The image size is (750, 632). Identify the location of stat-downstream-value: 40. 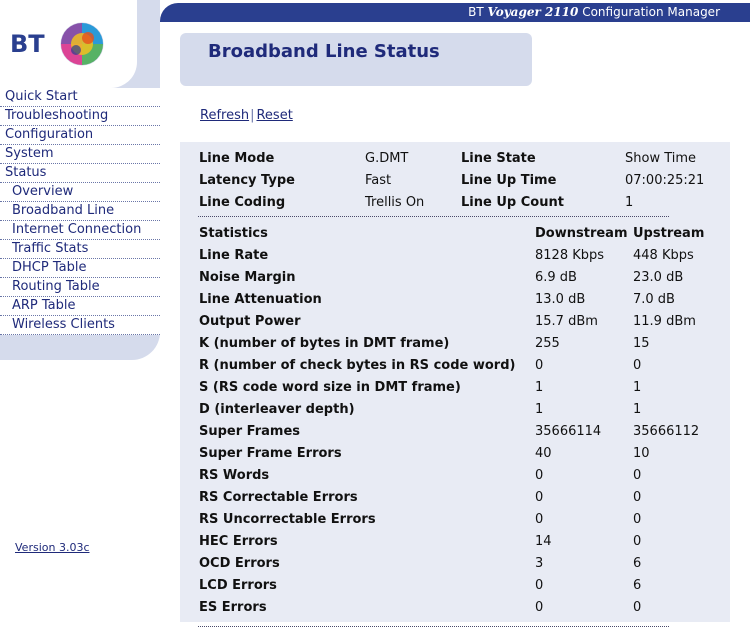
(543, 453).